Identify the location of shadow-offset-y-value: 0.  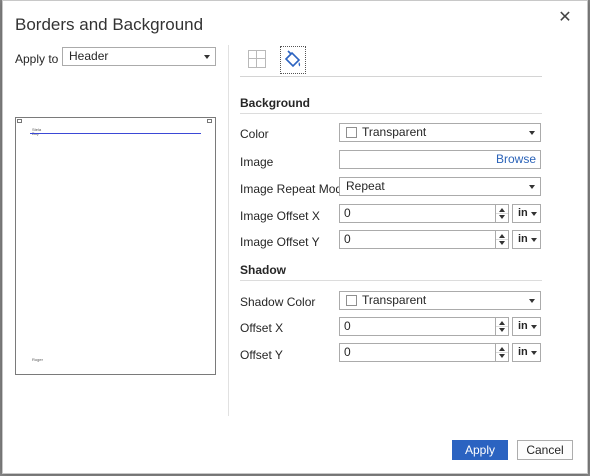
(347, 352).